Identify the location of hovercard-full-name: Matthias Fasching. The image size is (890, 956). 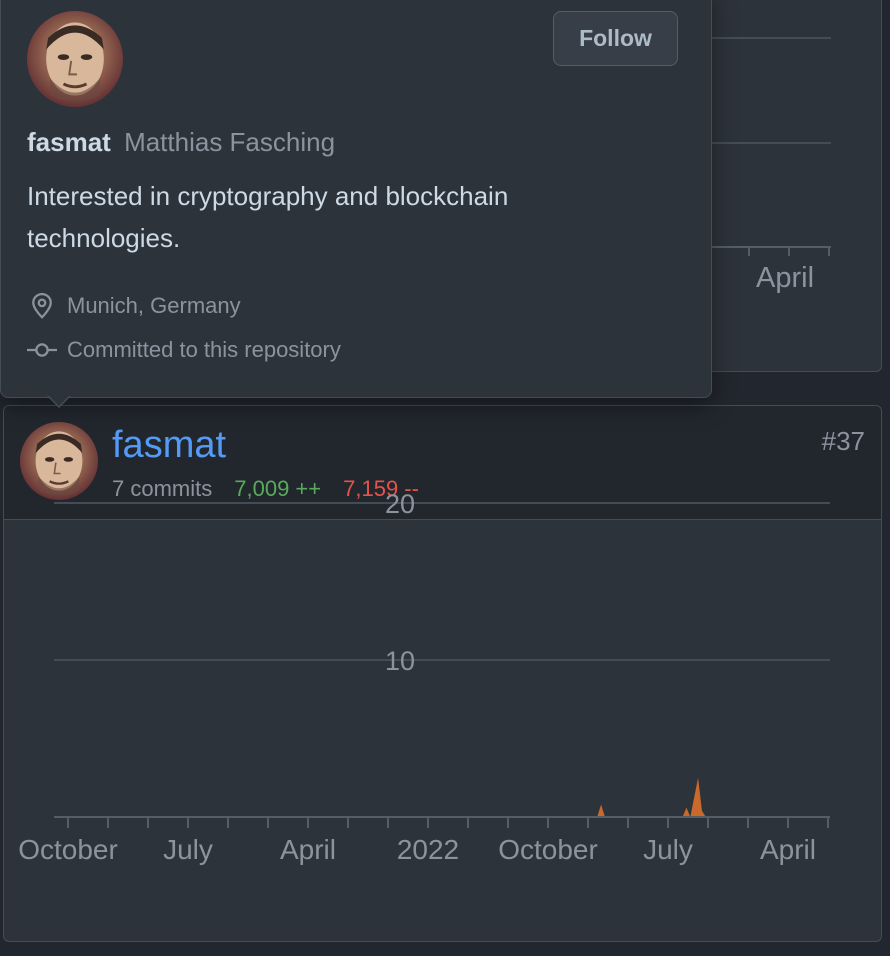
(230, 142).